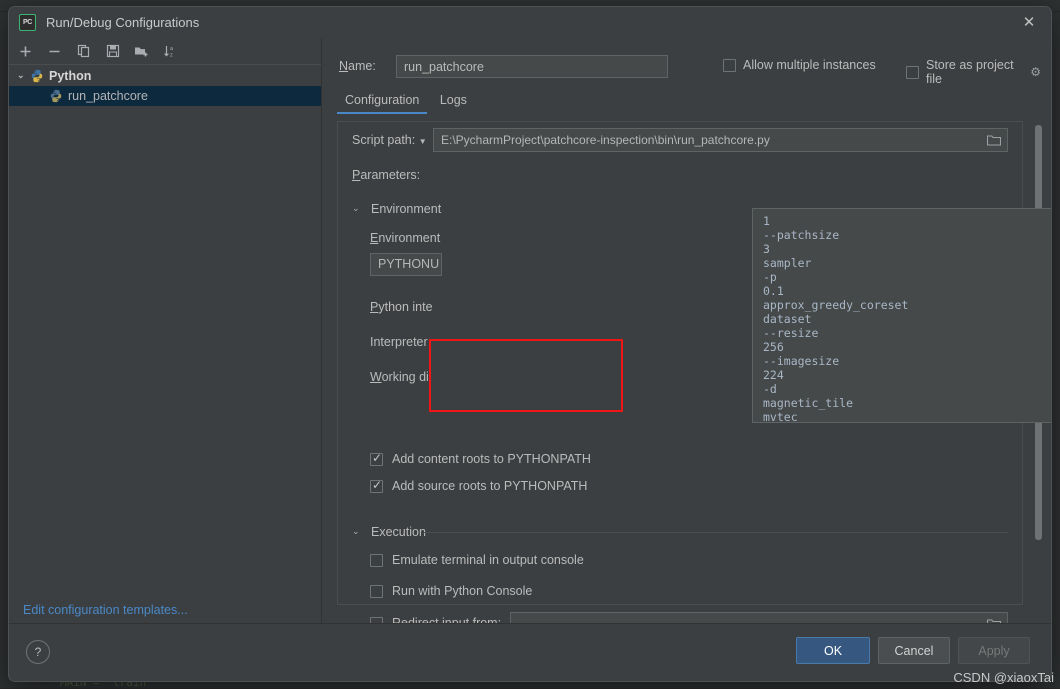 This screenshot has width=1060, height=689. I want to click on tree-toolbar: a z, so click(165, 51).